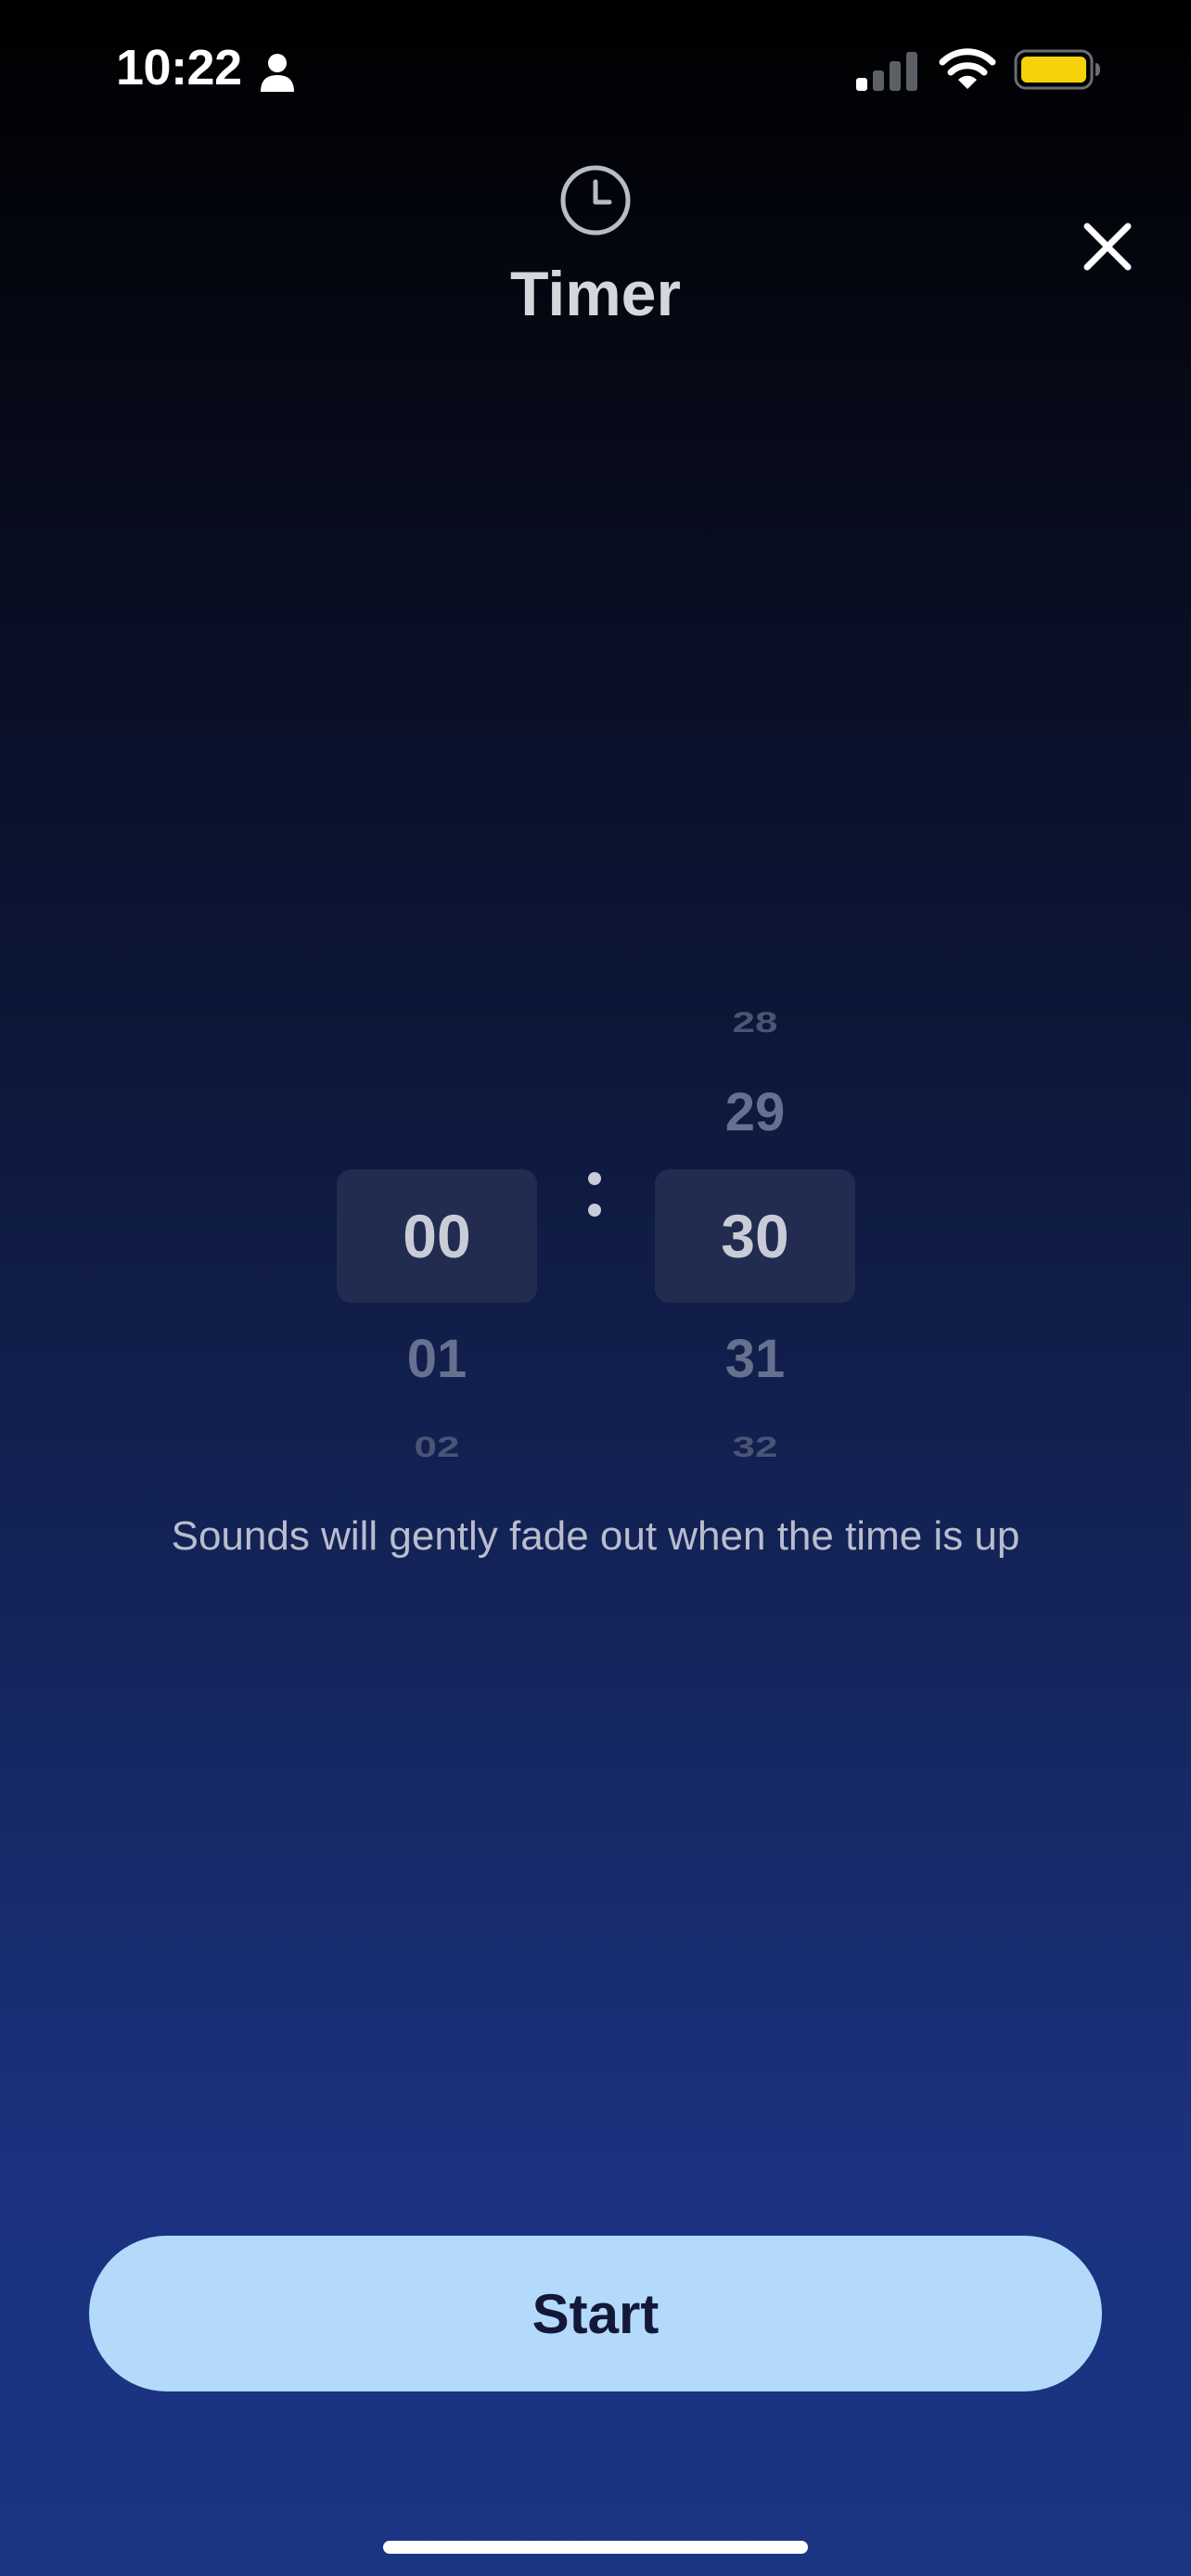 The height and width of the screenshot is (2576, 1191). I want to click on battery-icon, so click(1057, 69).